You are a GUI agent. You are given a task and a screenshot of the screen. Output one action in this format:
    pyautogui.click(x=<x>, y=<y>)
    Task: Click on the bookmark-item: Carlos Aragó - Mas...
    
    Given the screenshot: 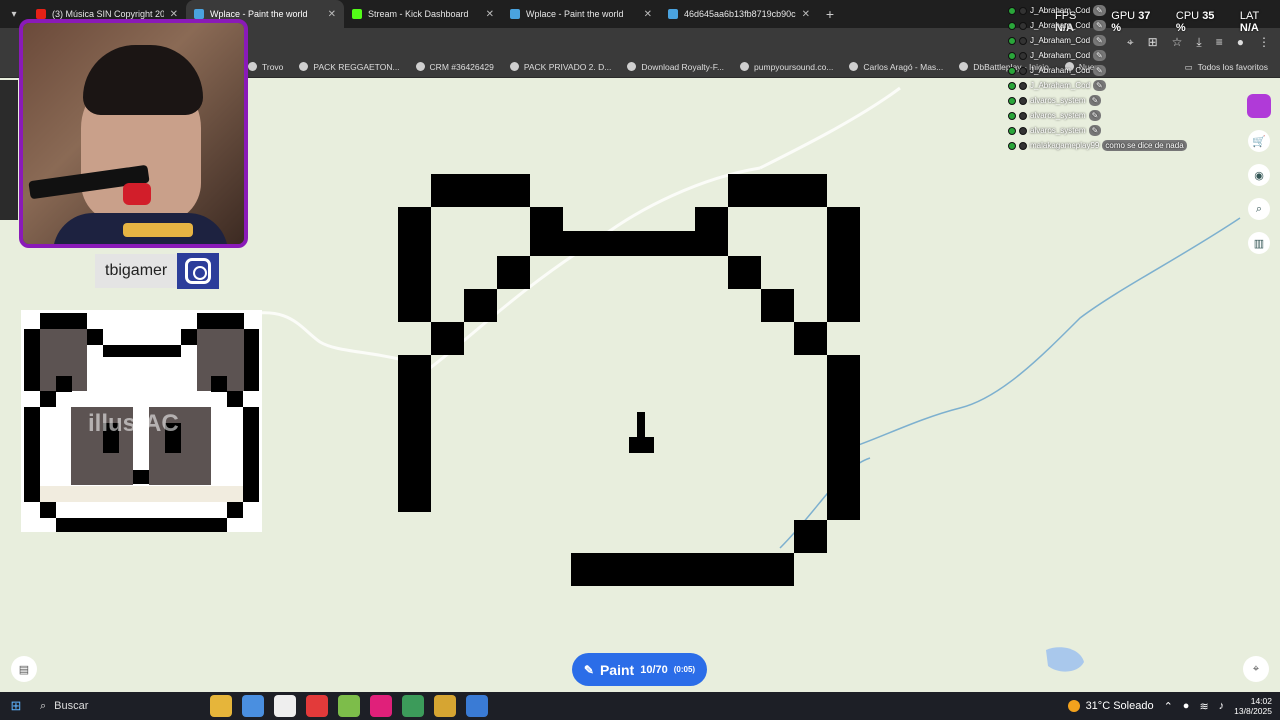 What is the action you would take?
    pyautogui.click(x=896, y=67)
    